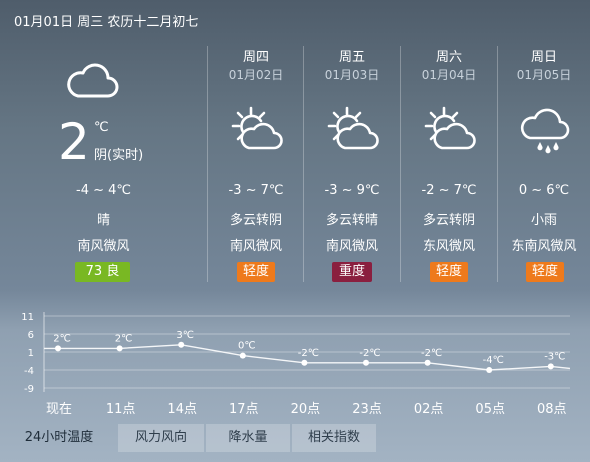  What do you see at coordinates (449, 163) in the screenshot?
I see `forecast-day: 周六 01月04日 -2 ~ 7℃ 多云转阴 东风微风 轻度` at bounding box center [449, 163].